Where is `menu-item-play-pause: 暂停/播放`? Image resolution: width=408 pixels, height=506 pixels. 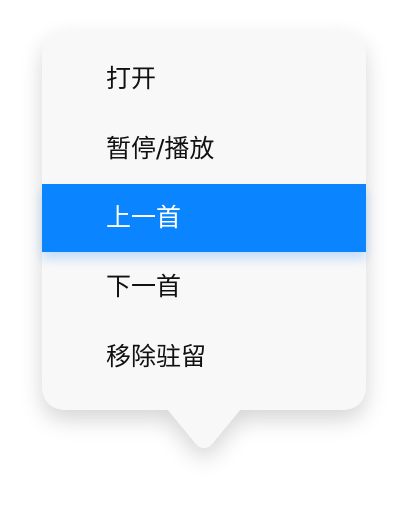
menu-item-play-pause: 暂停/播放 is located at coordinates (204, 149).